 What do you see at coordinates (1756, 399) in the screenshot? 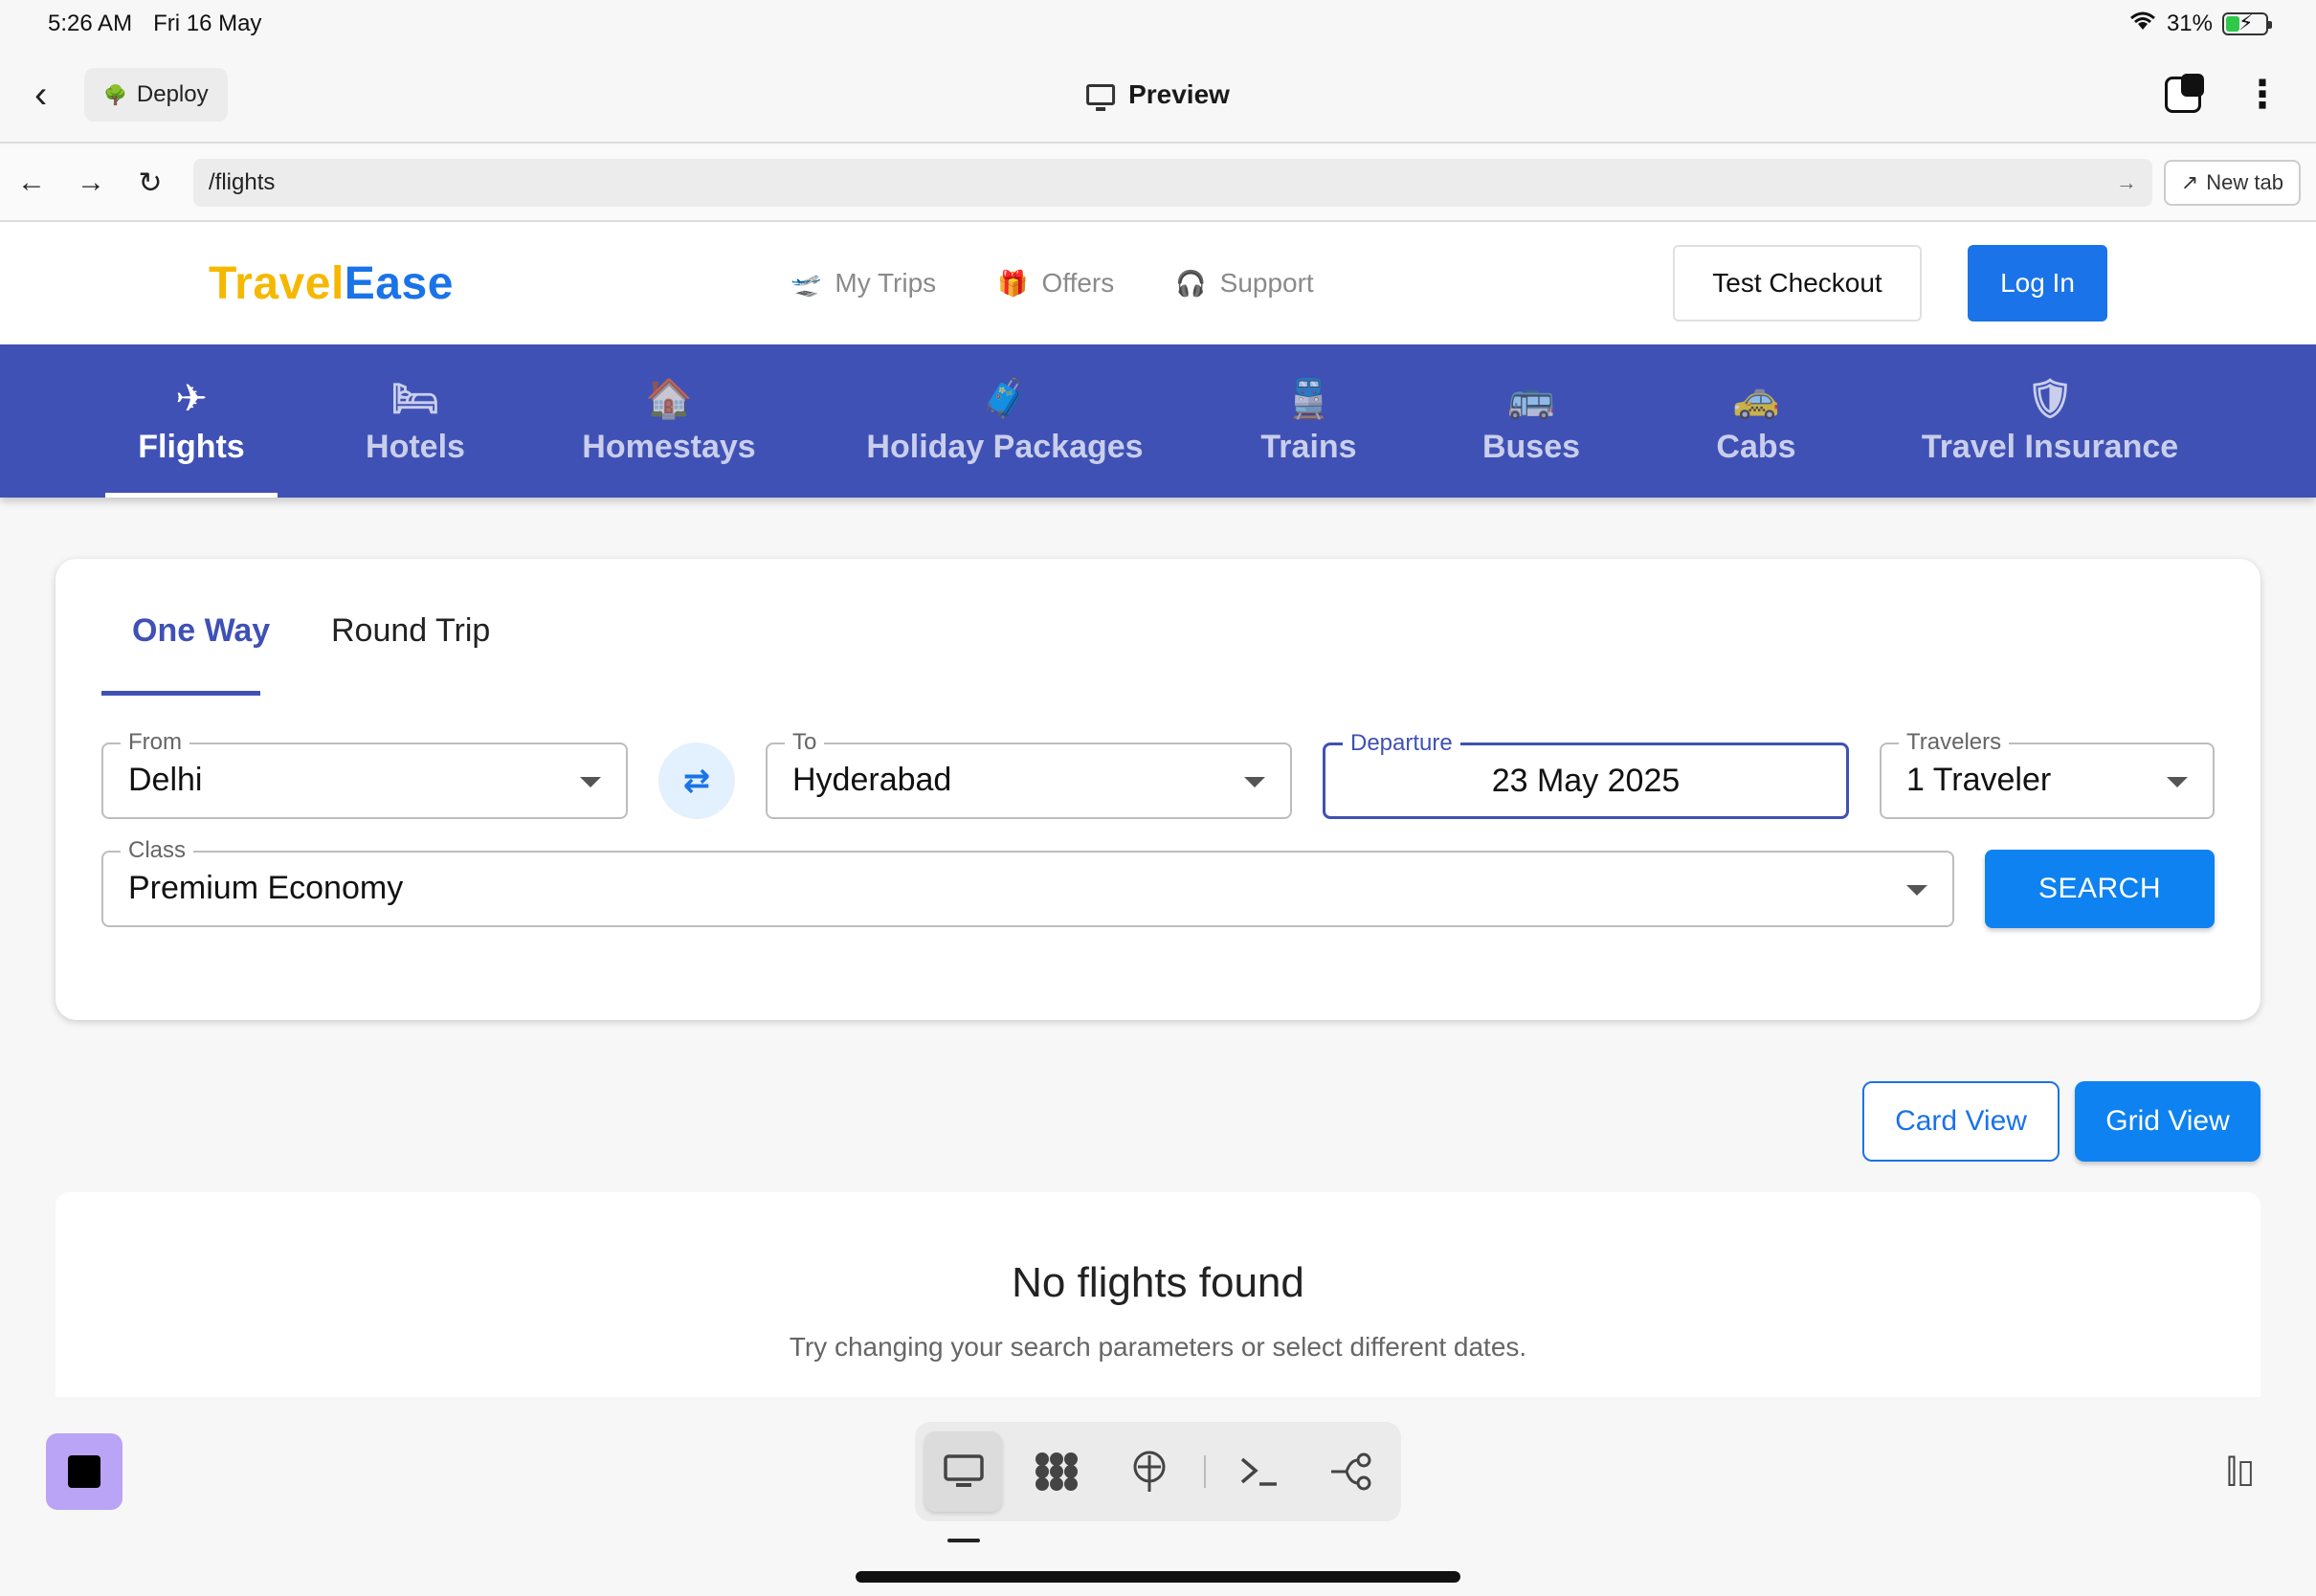
I see `taxi-icon: 🚕` at bounding box center [1756, 399].